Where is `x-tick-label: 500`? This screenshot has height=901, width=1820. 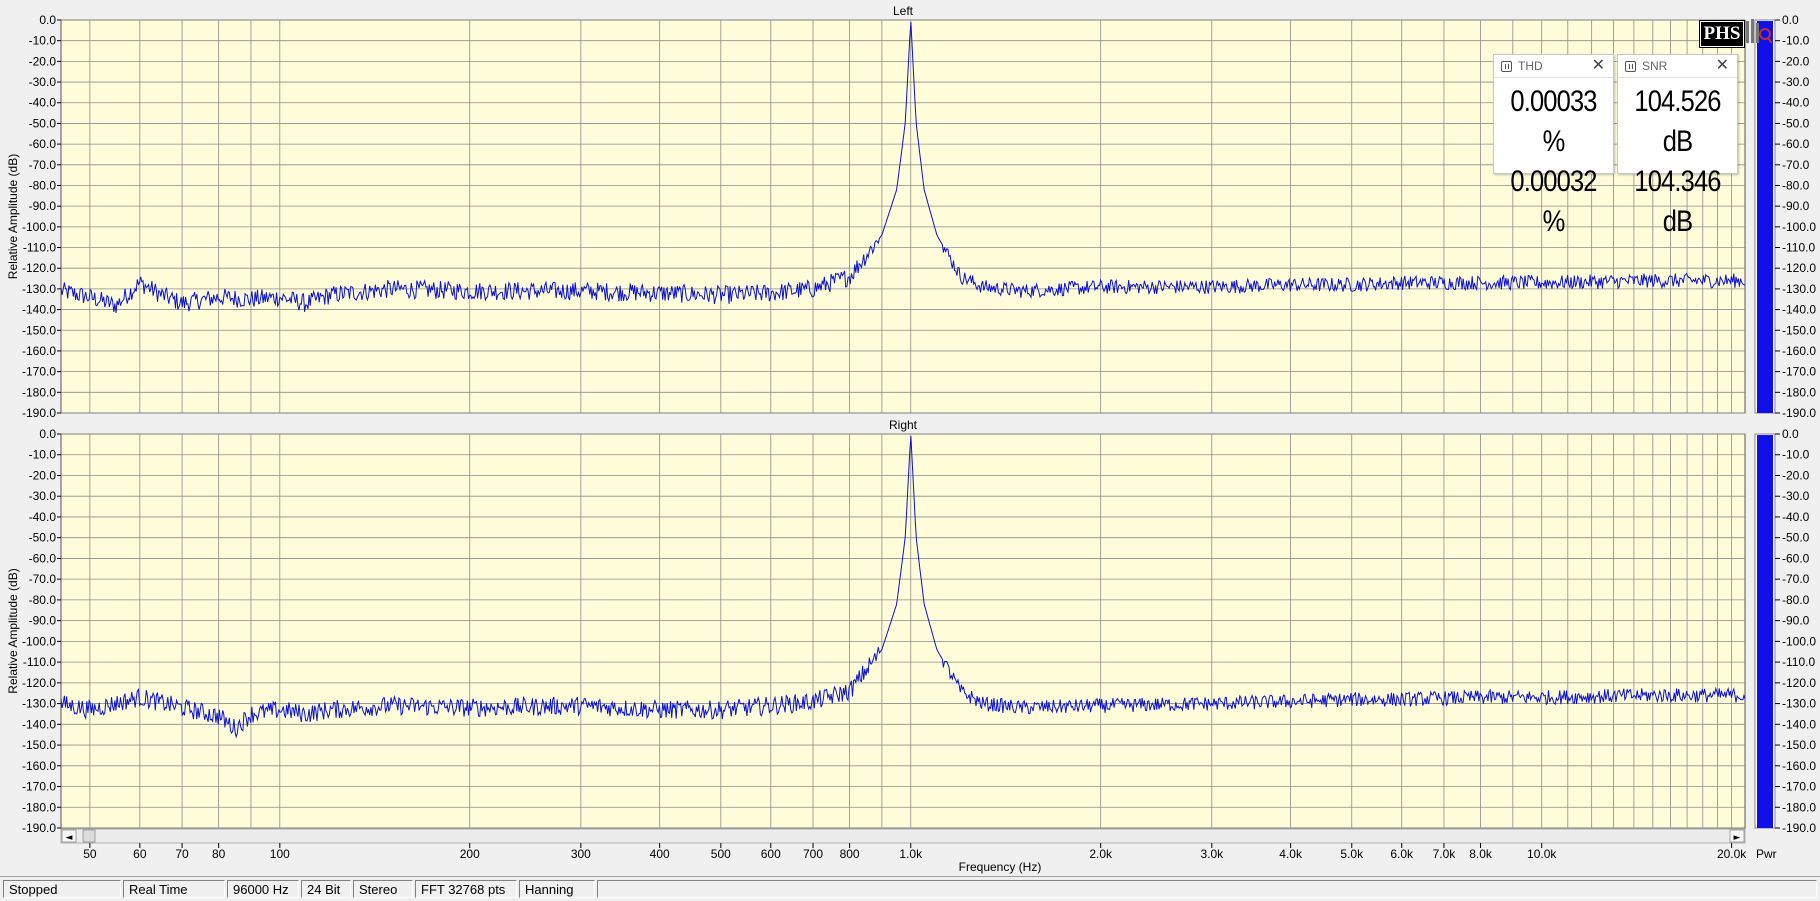 x-tick-label: 500 is located at coordinates (721, 854).